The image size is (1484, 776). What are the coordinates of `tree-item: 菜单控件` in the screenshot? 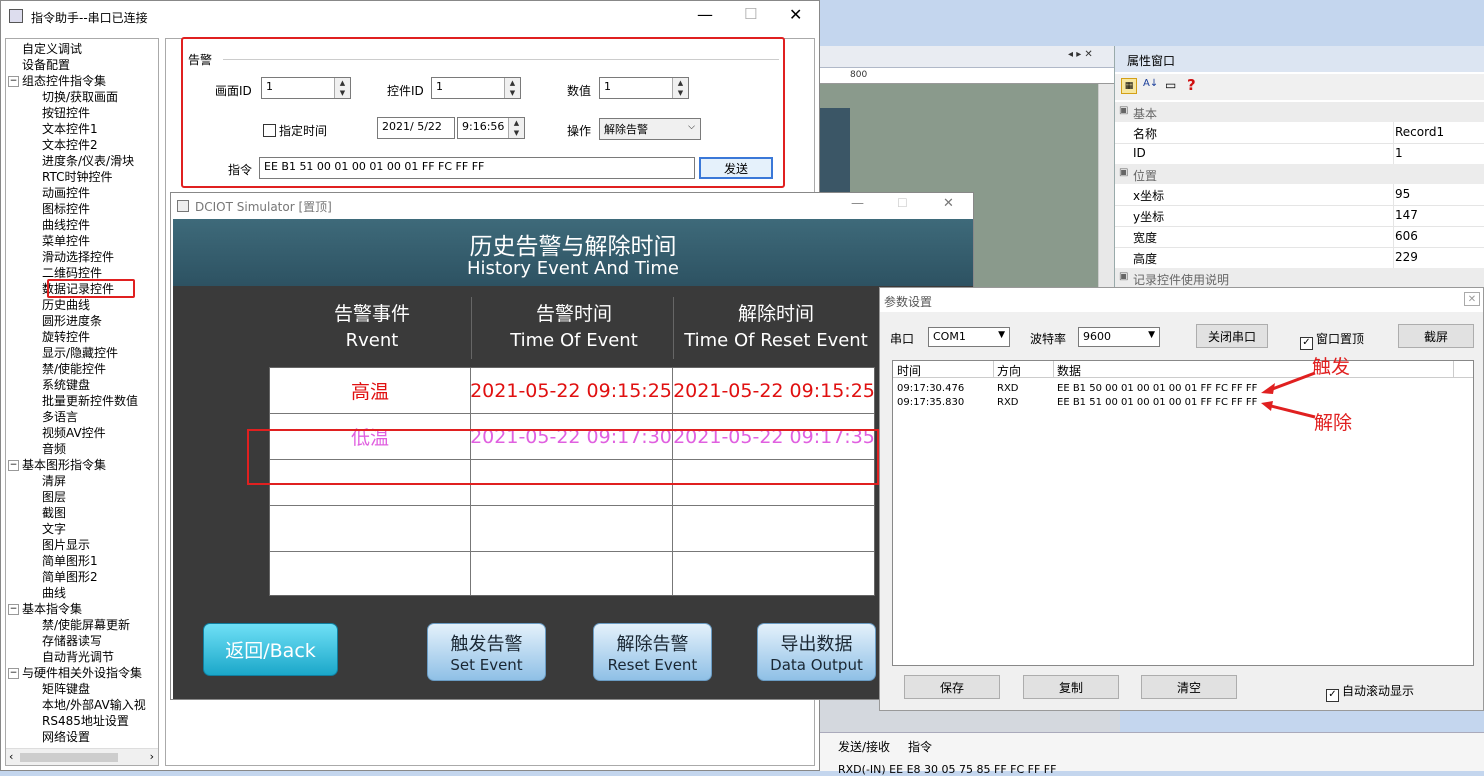 It's located at (82, 241).